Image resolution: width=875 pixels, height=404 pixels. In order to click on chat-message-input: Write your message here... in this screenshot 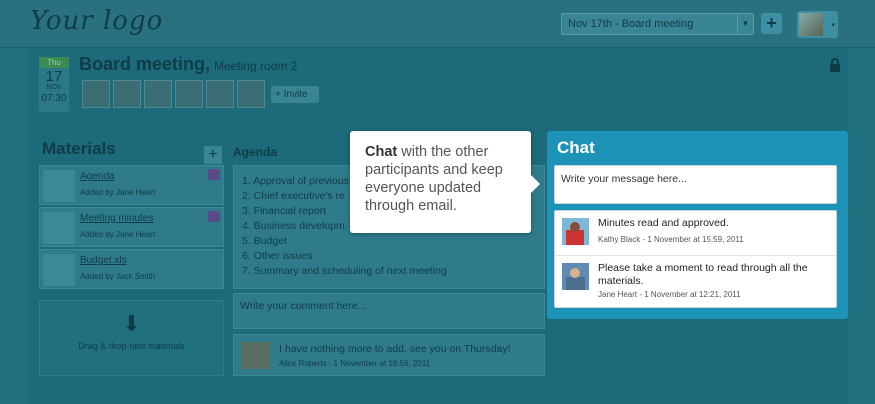, I will do `click(695, 184)`.